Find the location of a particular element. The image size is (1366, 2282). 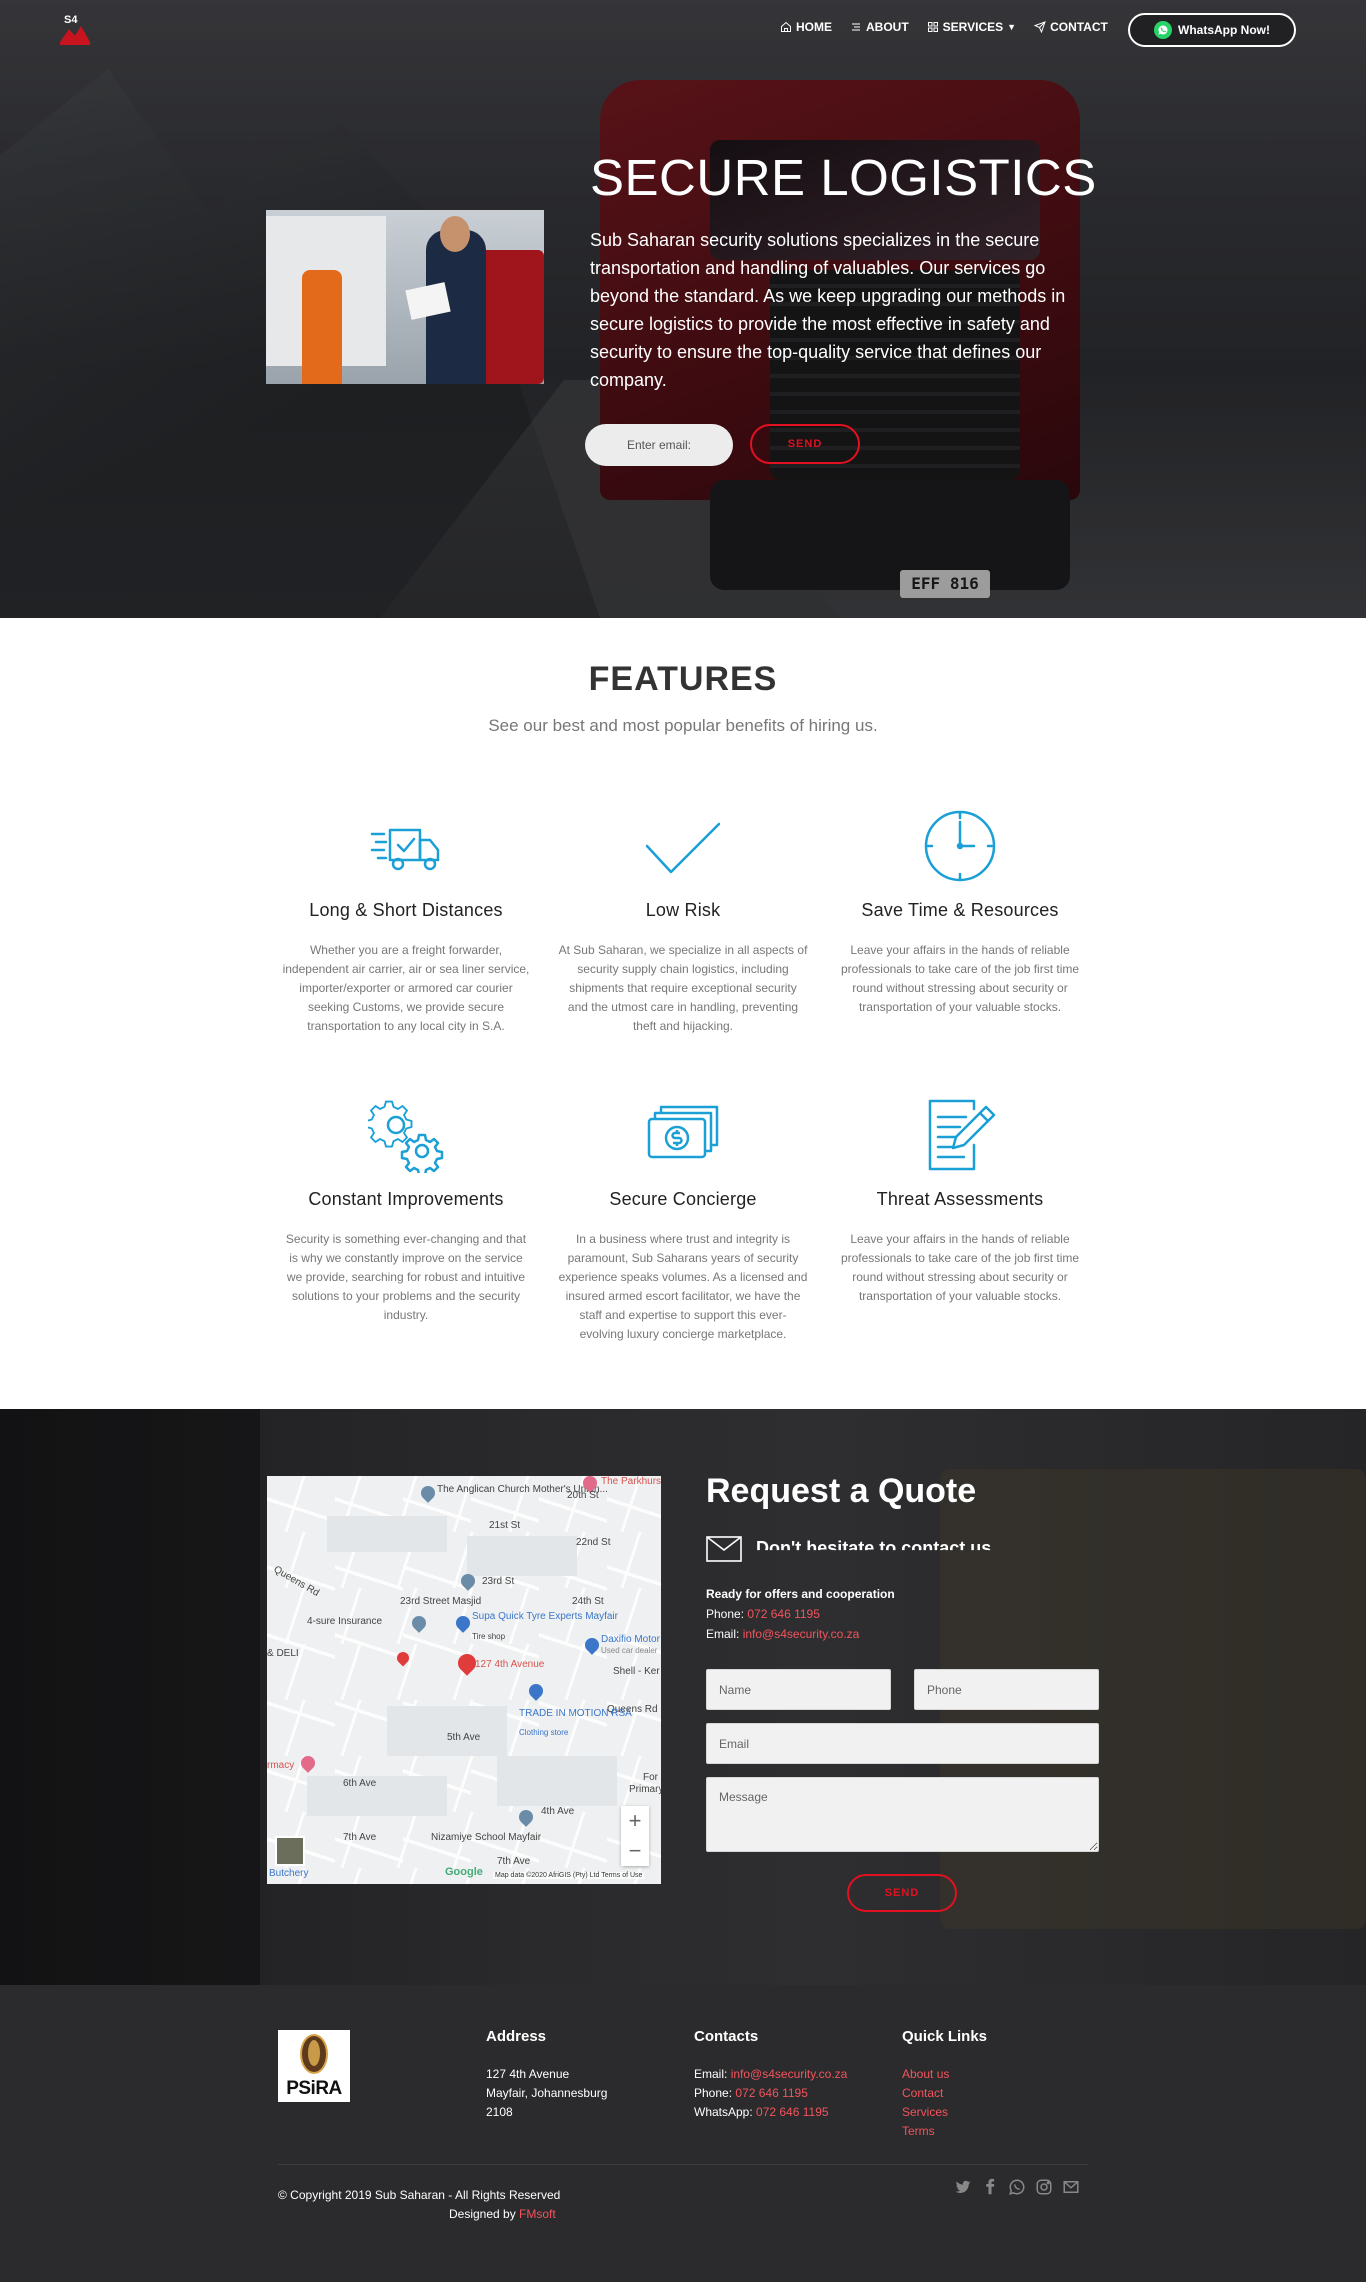

quote-phone: Phone: 072 646 1195 is located at coordinates (763, 1614).